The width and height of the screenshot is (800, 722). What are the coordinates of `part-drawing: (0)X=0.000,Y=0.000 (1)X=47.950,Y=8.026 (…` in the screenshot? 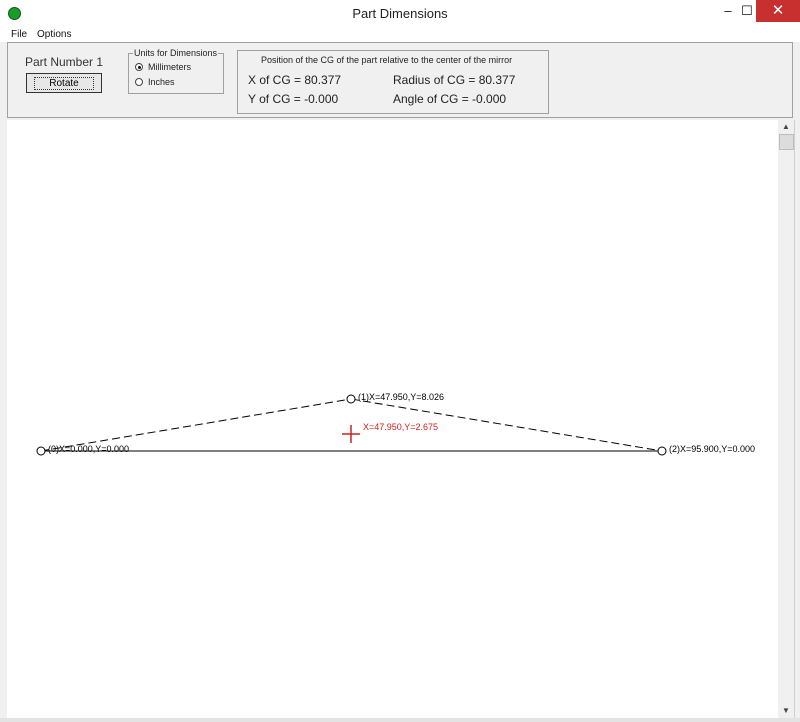 It's located at (395, 424).